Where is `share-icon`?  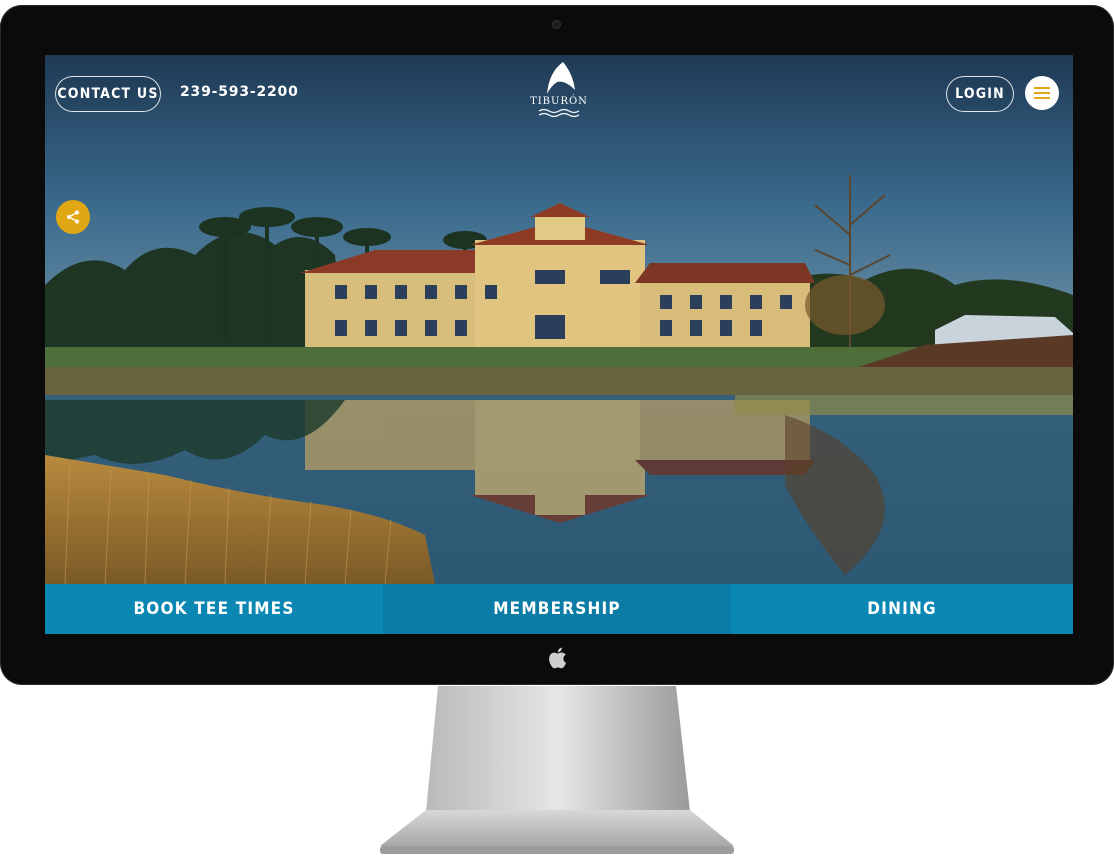
share-icon is located at coordinates (73, 217).